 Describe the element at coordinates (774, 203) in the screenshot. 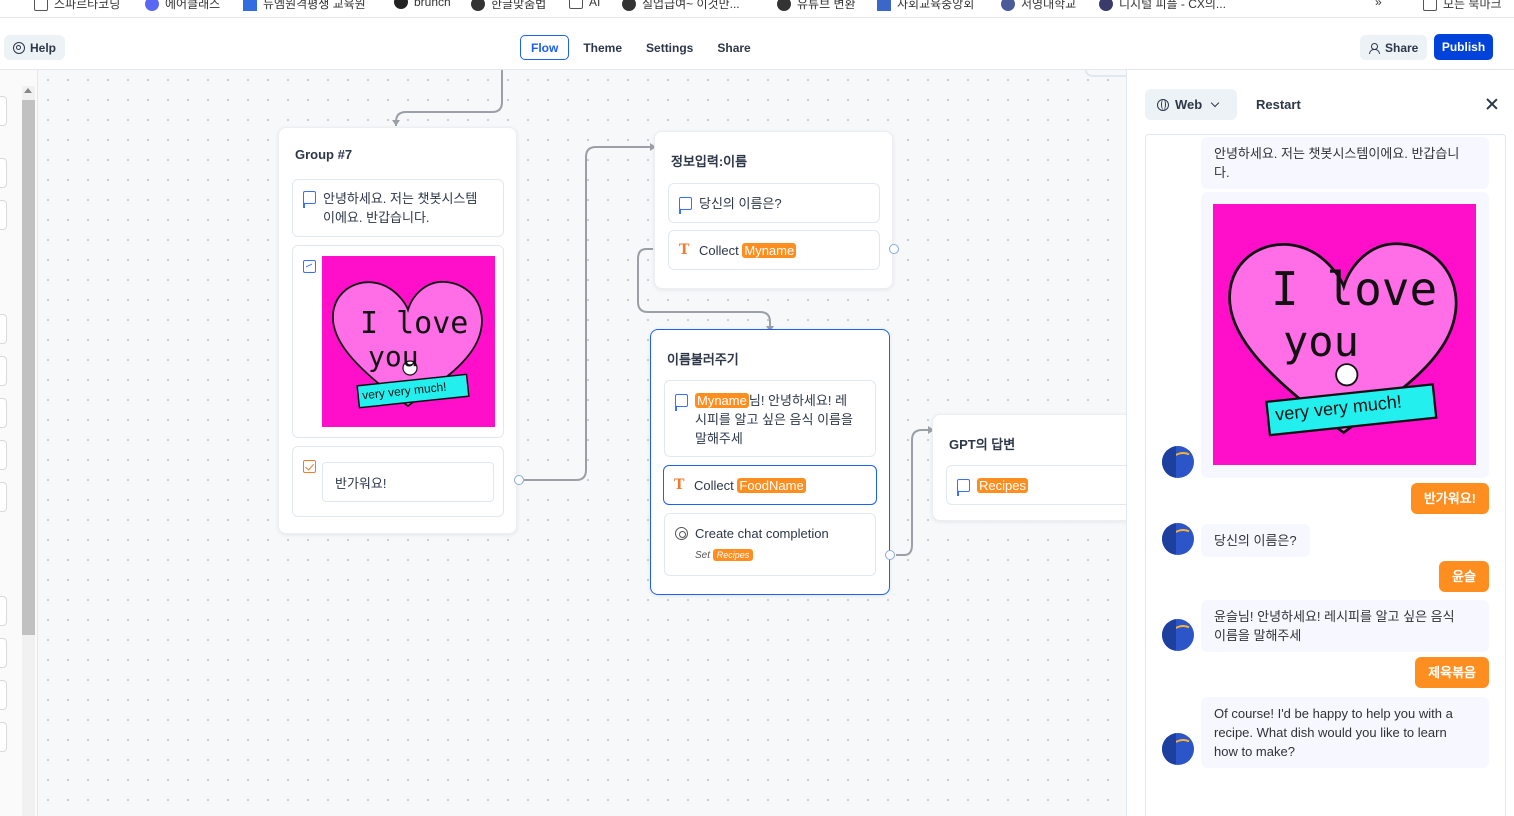

I see `text-bubble-block: 당신의 이름은?` at that location.